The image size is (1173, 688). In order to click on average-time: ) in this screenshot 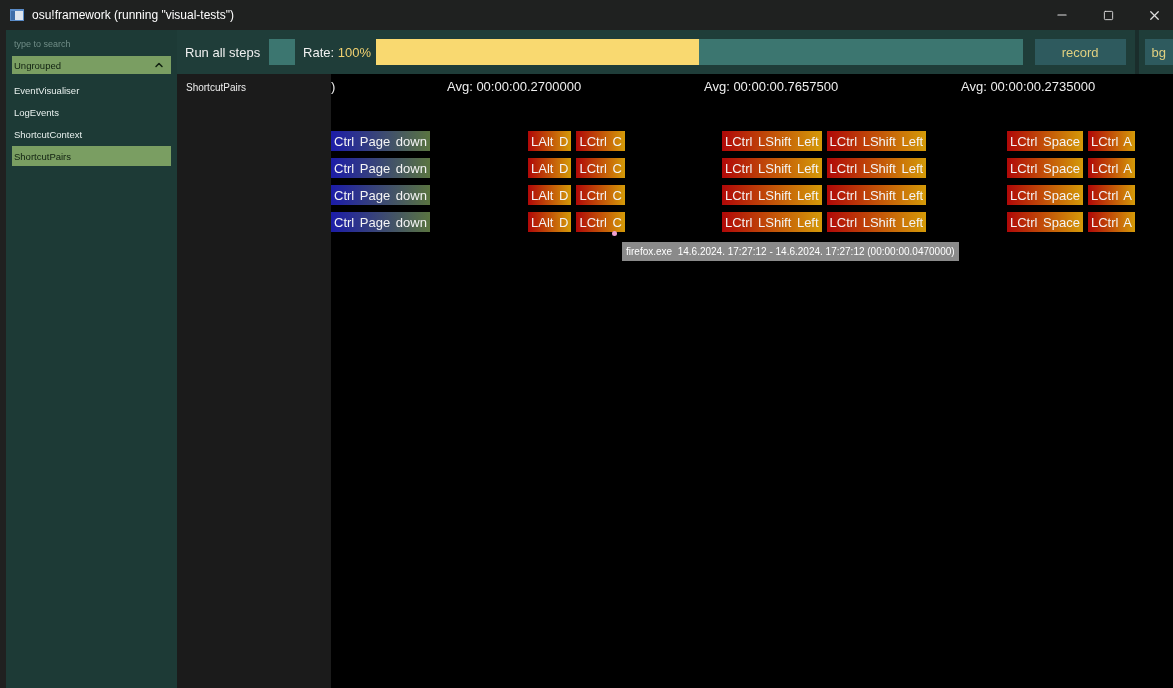, I will do `click(334, 86)`.